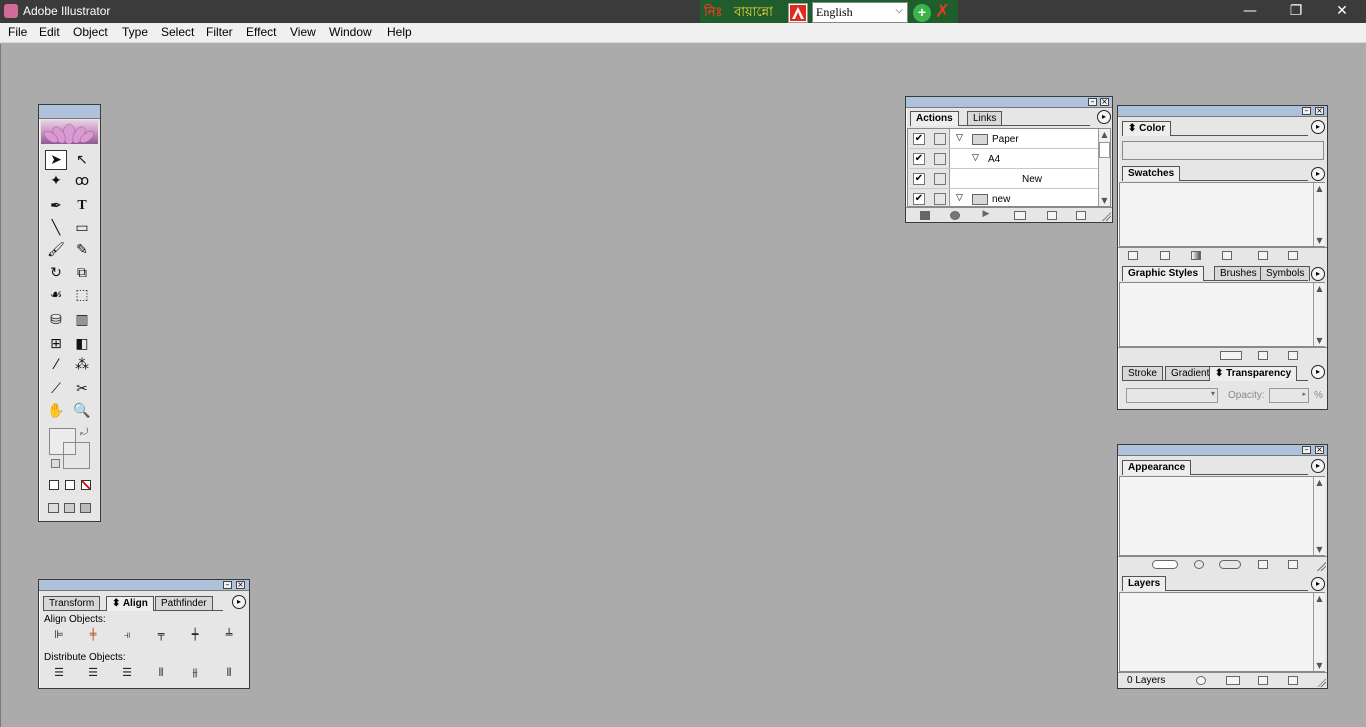 The height and width of the screenshot is (727, 1366). I want to click on show-pattern-swatches-icon, so click(1227, 255).